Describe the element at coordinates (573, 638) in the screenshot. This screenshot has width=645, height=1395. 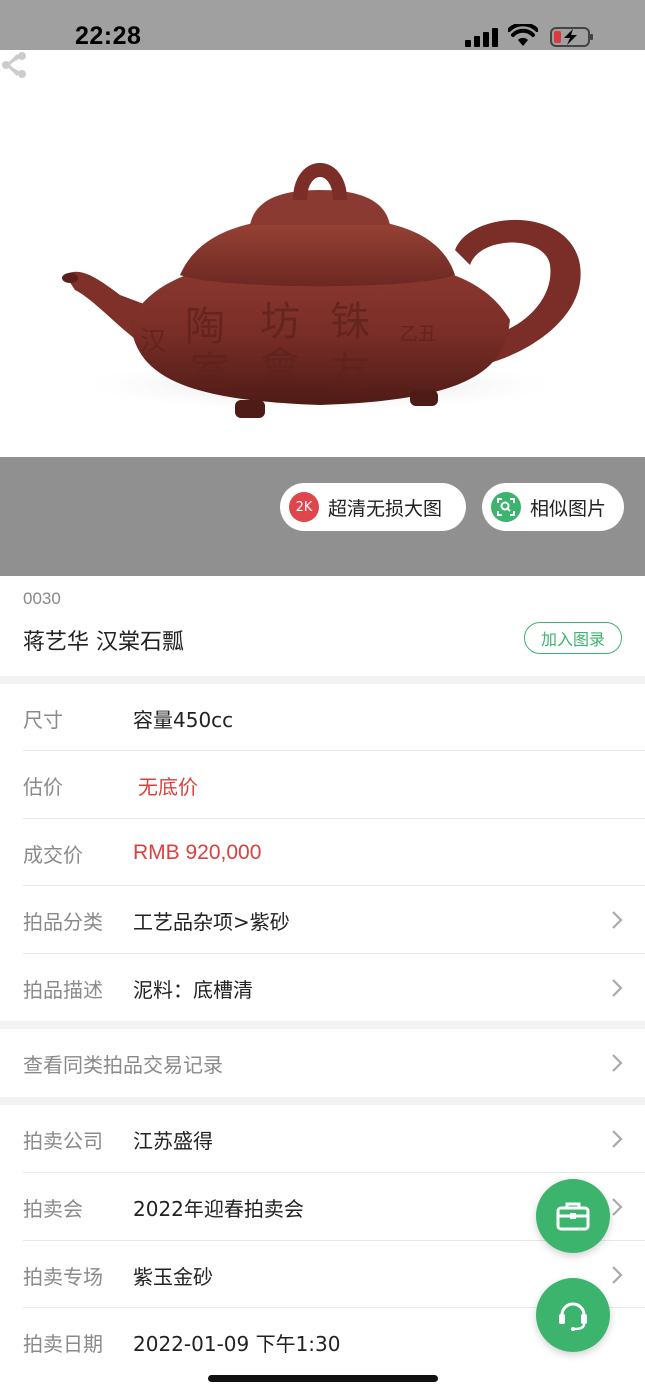
I see `add-to-catalog-button: 加入图录` at that location.